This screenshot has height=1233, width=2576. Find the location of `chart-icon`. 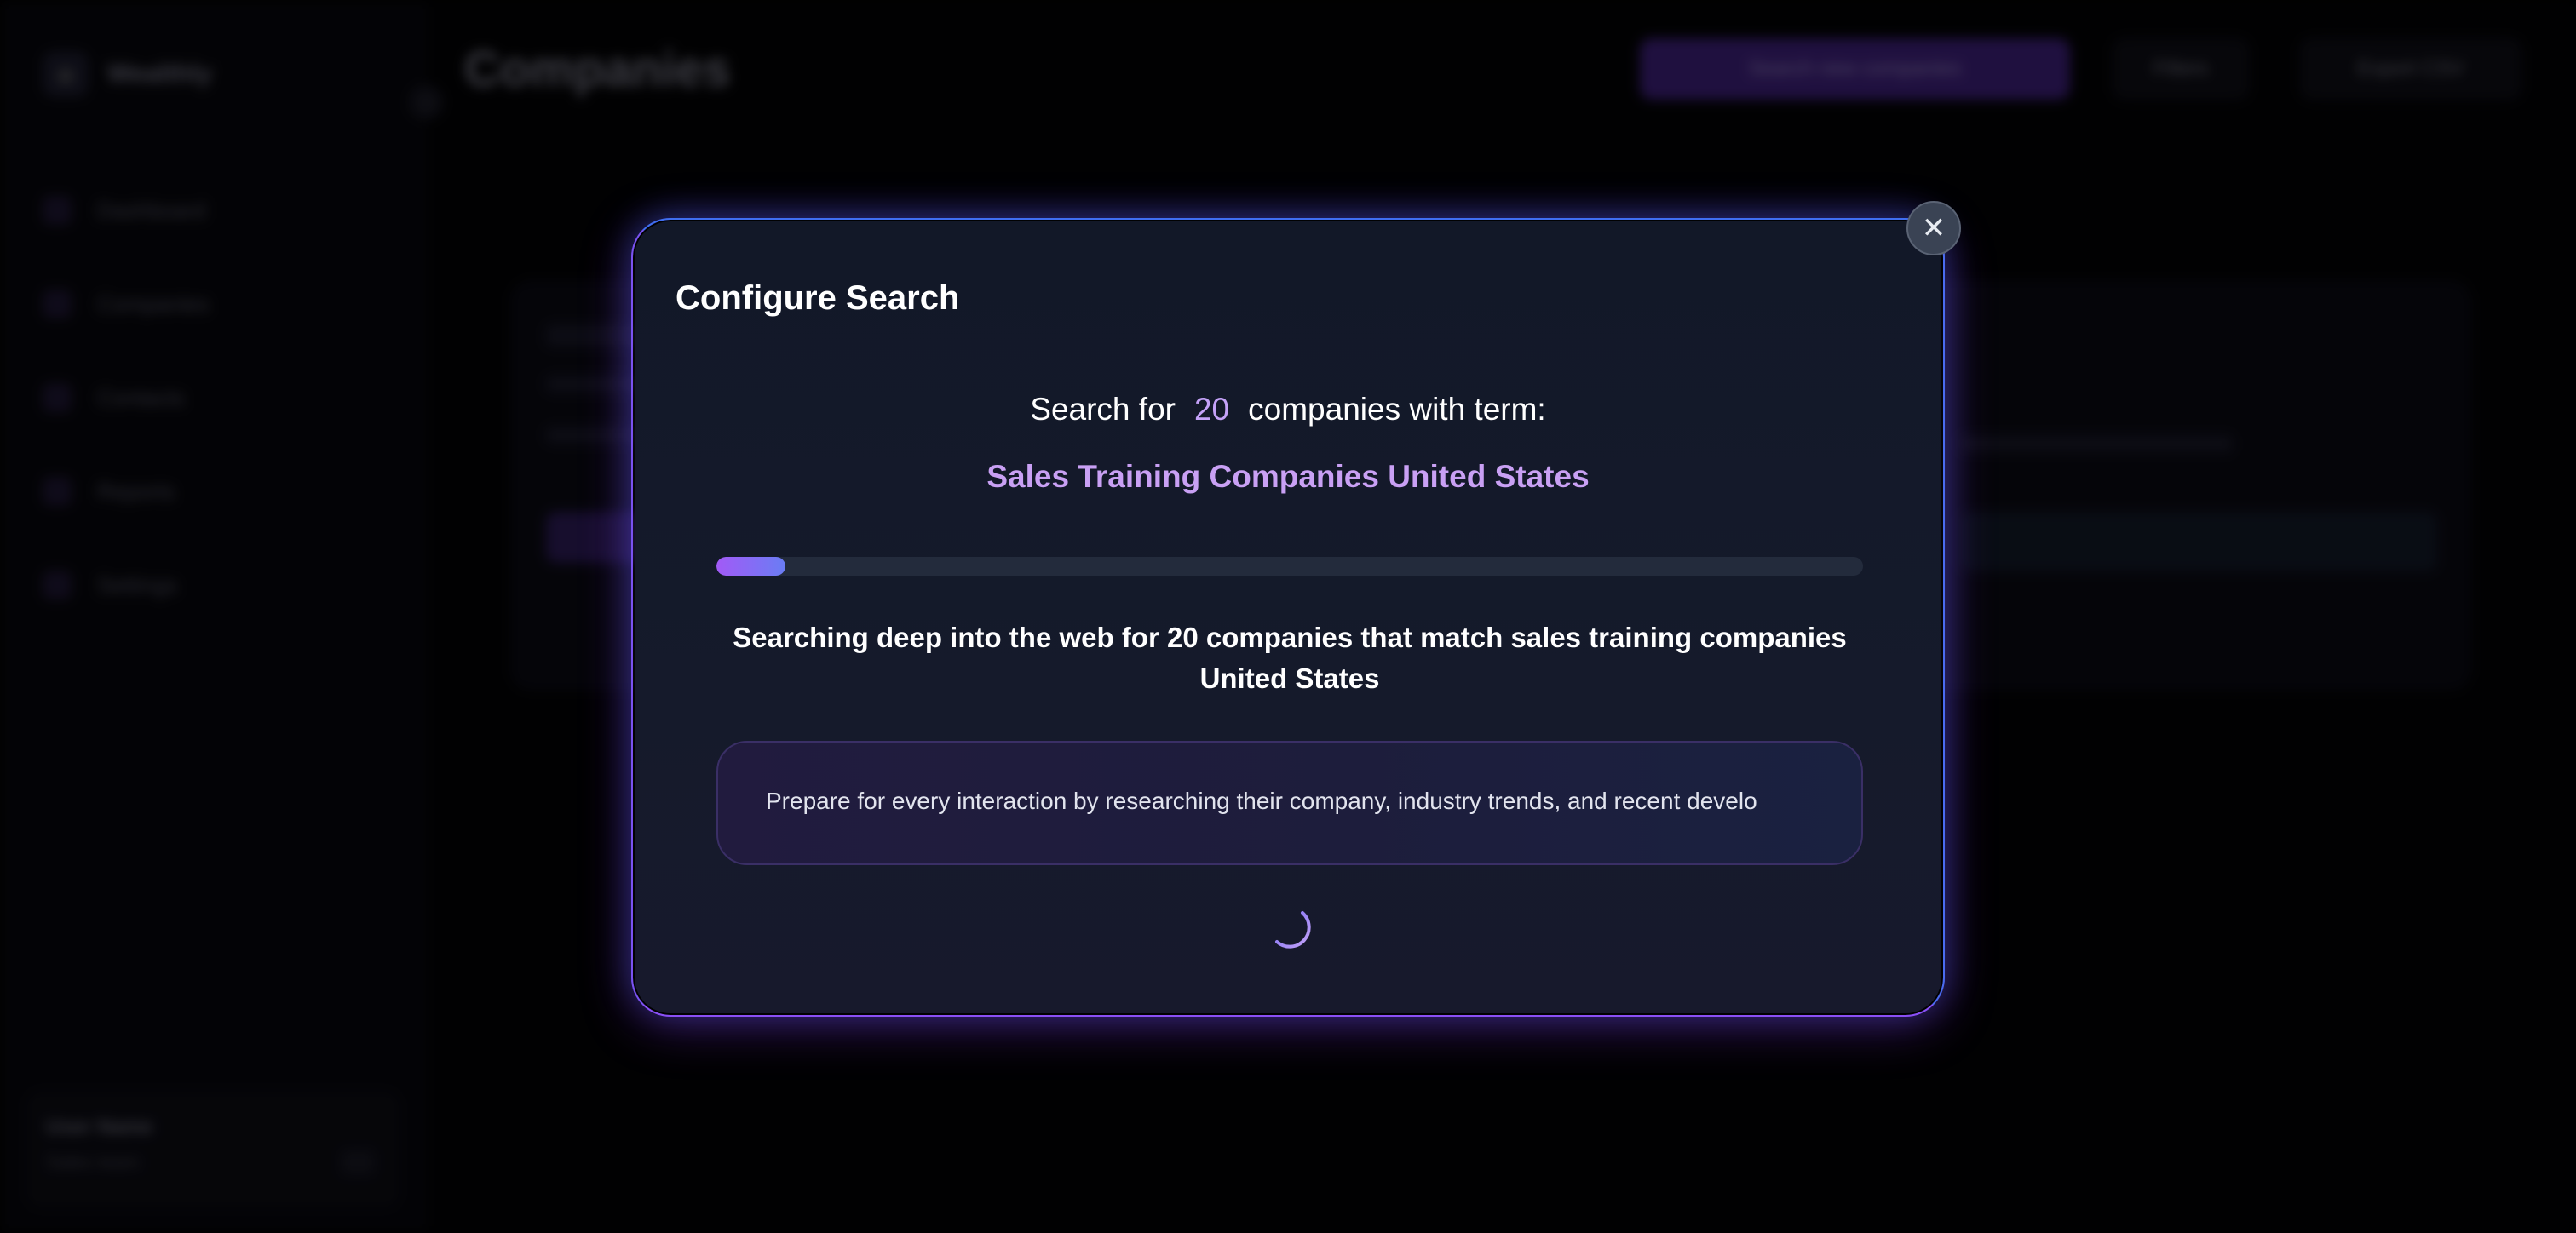

chart-icon is located at coordinates (57, 491).